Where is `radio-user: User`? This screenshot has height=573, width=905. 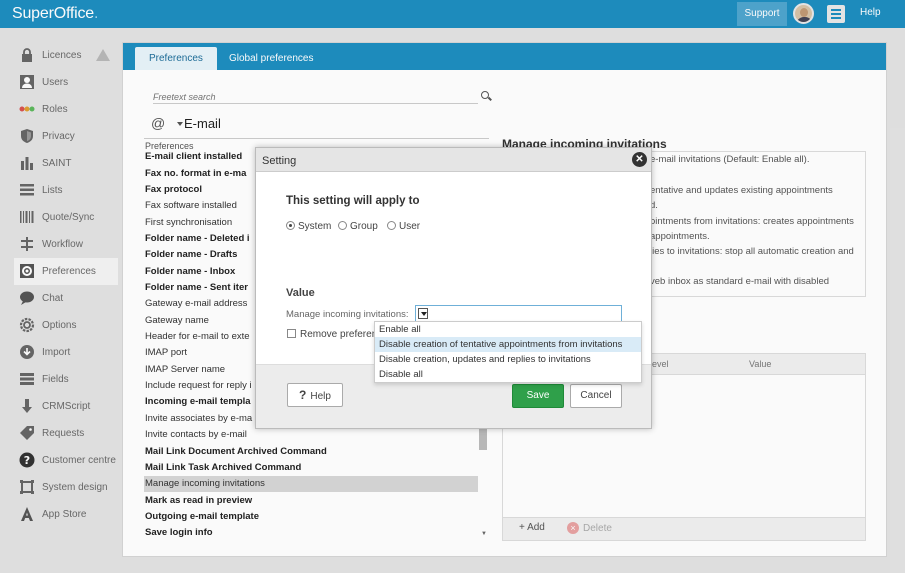
radio-user: User is located at coordinates (403, 226).